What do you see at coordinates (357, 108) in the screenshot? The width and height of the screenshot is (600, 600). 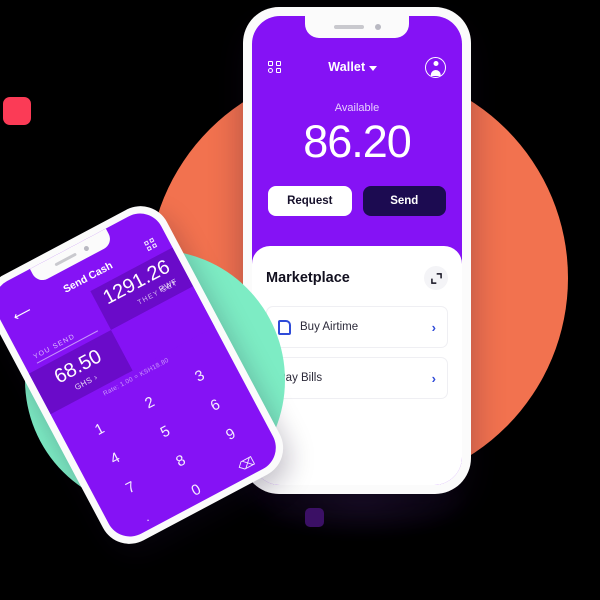 I see `available-label: Available` at bounding box center [357, 108].